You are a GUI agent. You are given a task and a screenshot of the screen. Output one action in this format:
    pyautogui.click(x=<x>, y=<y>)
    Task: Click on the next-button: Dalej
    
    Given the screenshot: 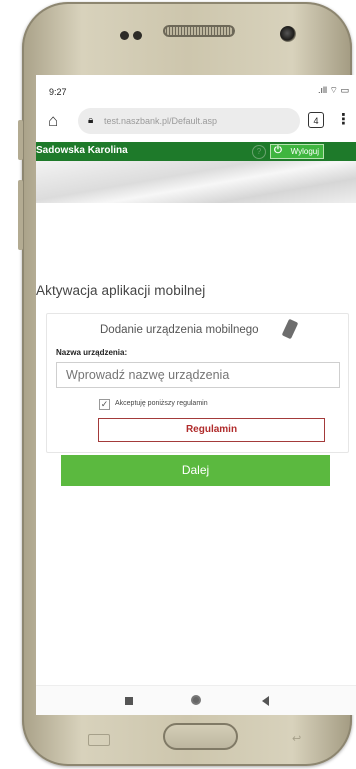 What is the action you would take?
    pyautogui.click(x=195, y=470)
    